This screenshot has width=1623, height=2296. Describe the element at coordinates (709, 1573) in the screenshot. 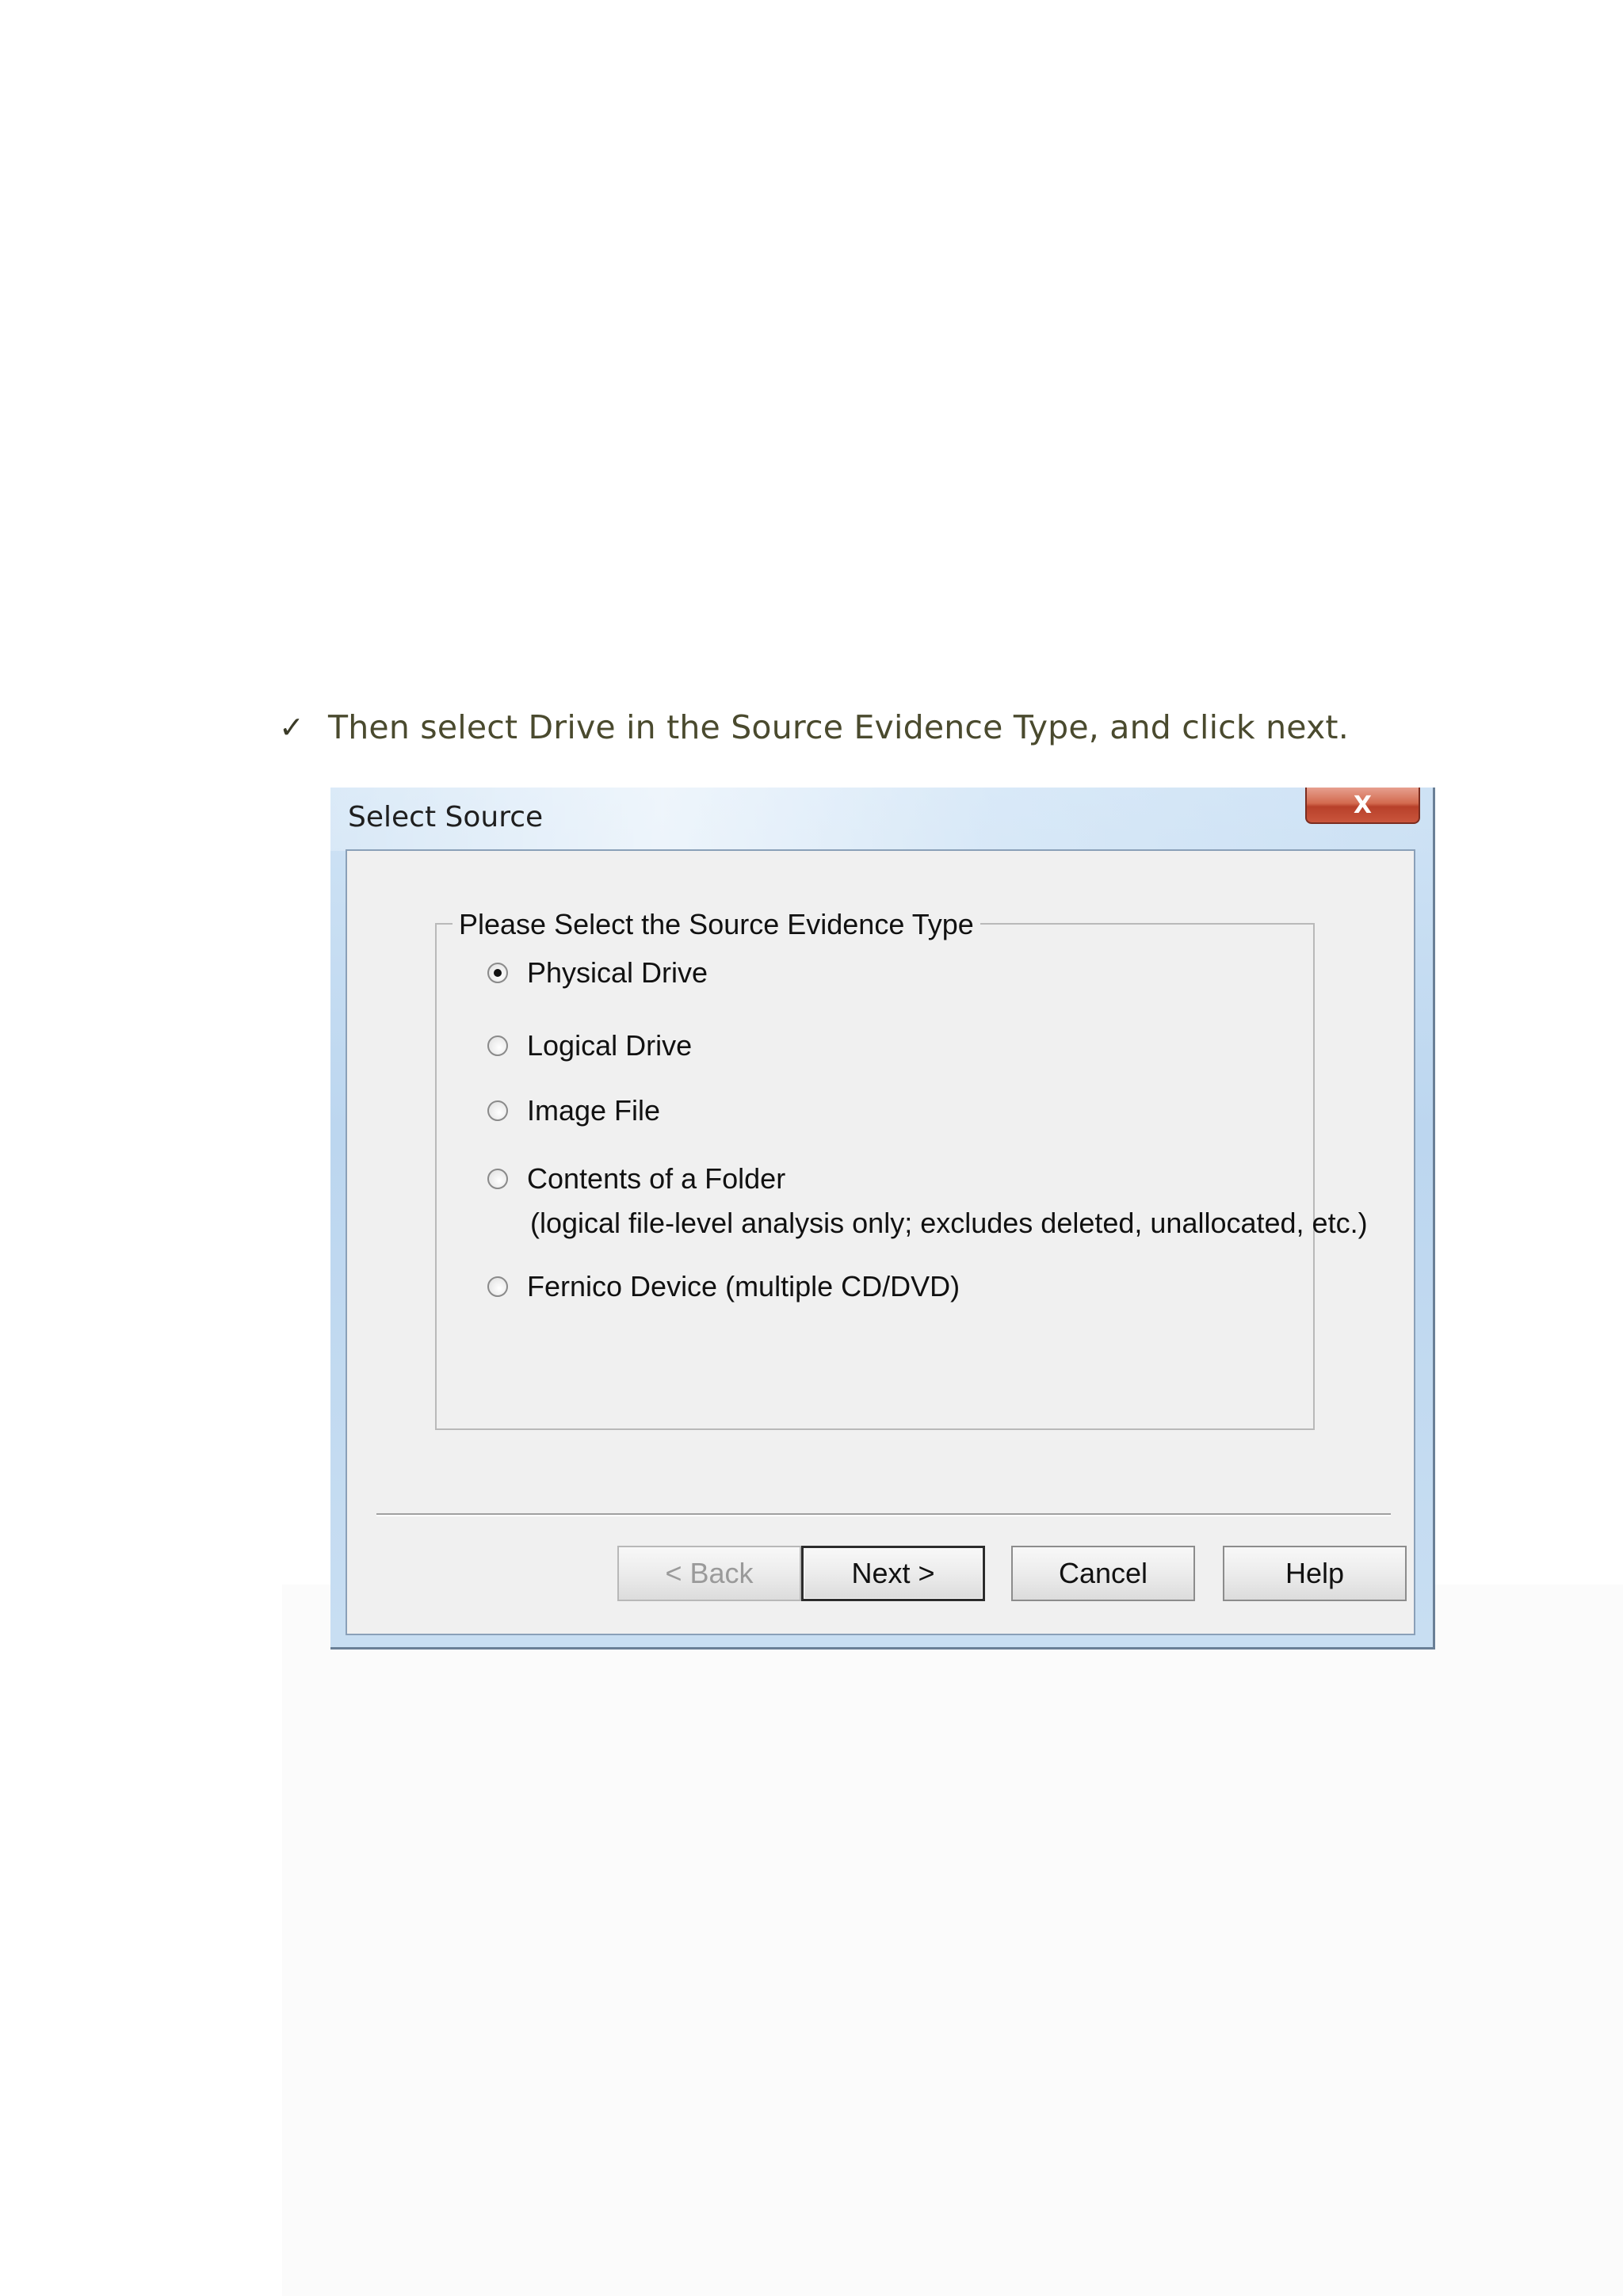

I see `back-button: < Back` at that location.